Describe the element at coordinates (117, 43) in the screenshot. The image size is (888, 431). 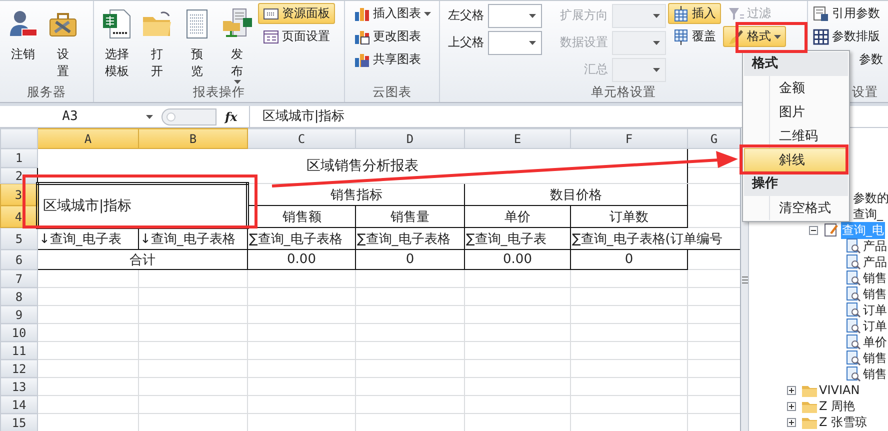
I see `ribbon-button: 选择 模板` at that location.